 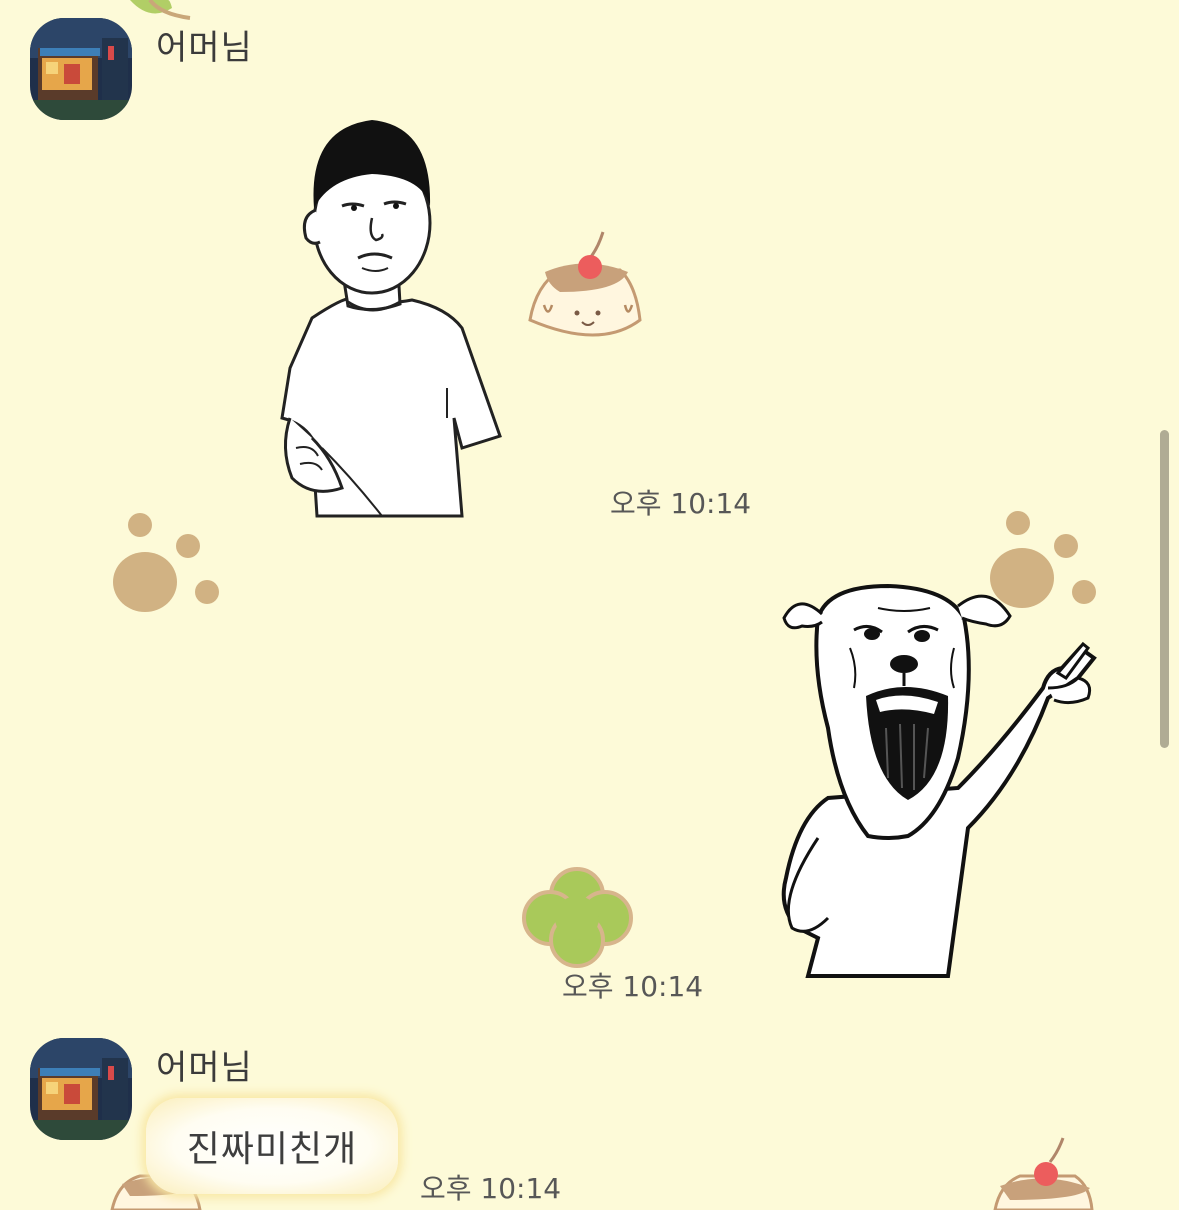 What do you see at coordinates (272, 1149) in the screenshot?
I see `message-text: 진짜미친개` at bounding box center [272, 1149].